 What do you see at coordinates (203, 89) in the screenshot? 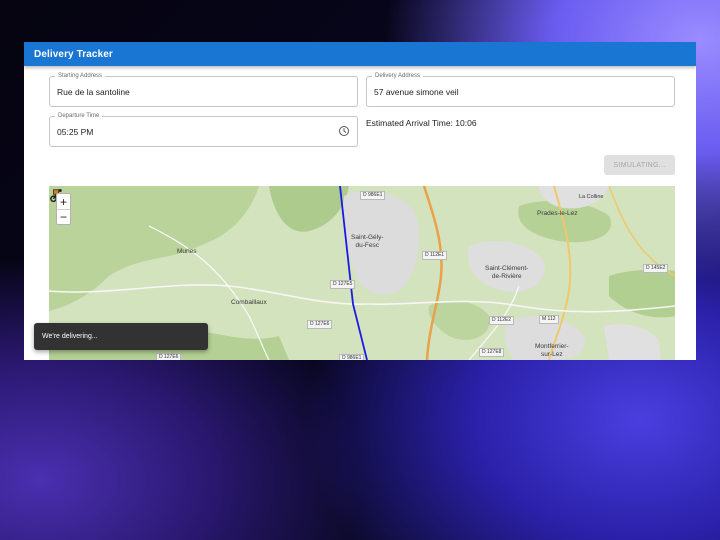
I see `starting-address-field: Starting Address Rue de la santoline` at bounding box center [203, 89].